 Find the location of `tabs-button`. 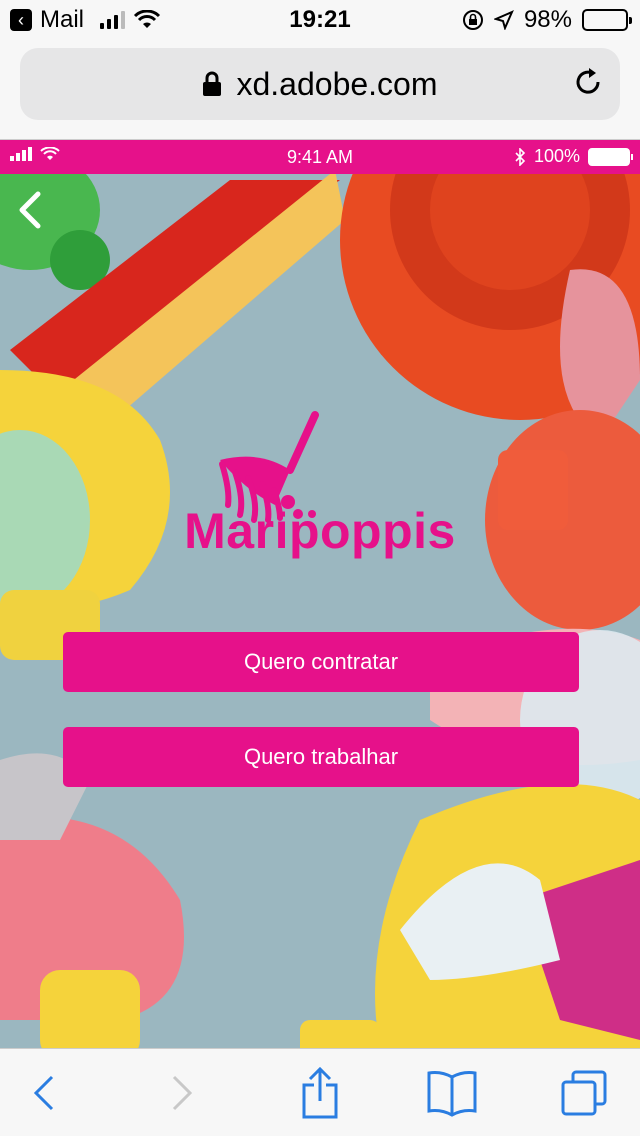

tabs-button is located at coordinates (584, 1093).